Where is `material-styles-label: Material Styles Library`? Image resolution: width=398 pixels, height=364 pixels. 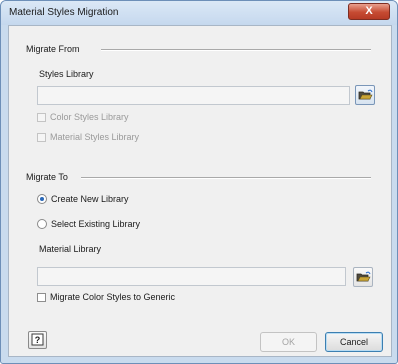 material-styles-label: Material Styles Library is located at coordinates (95, 137).